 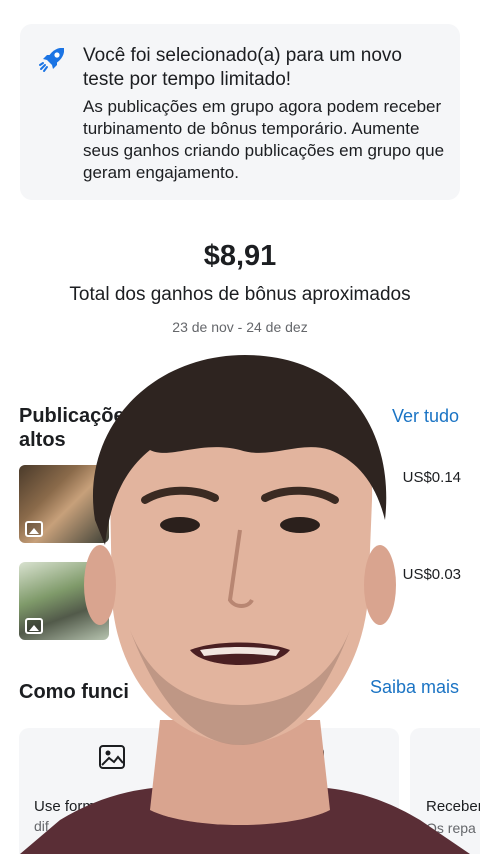 I want to click on how-card: Use form dif inal, so click(x=209, y=791).